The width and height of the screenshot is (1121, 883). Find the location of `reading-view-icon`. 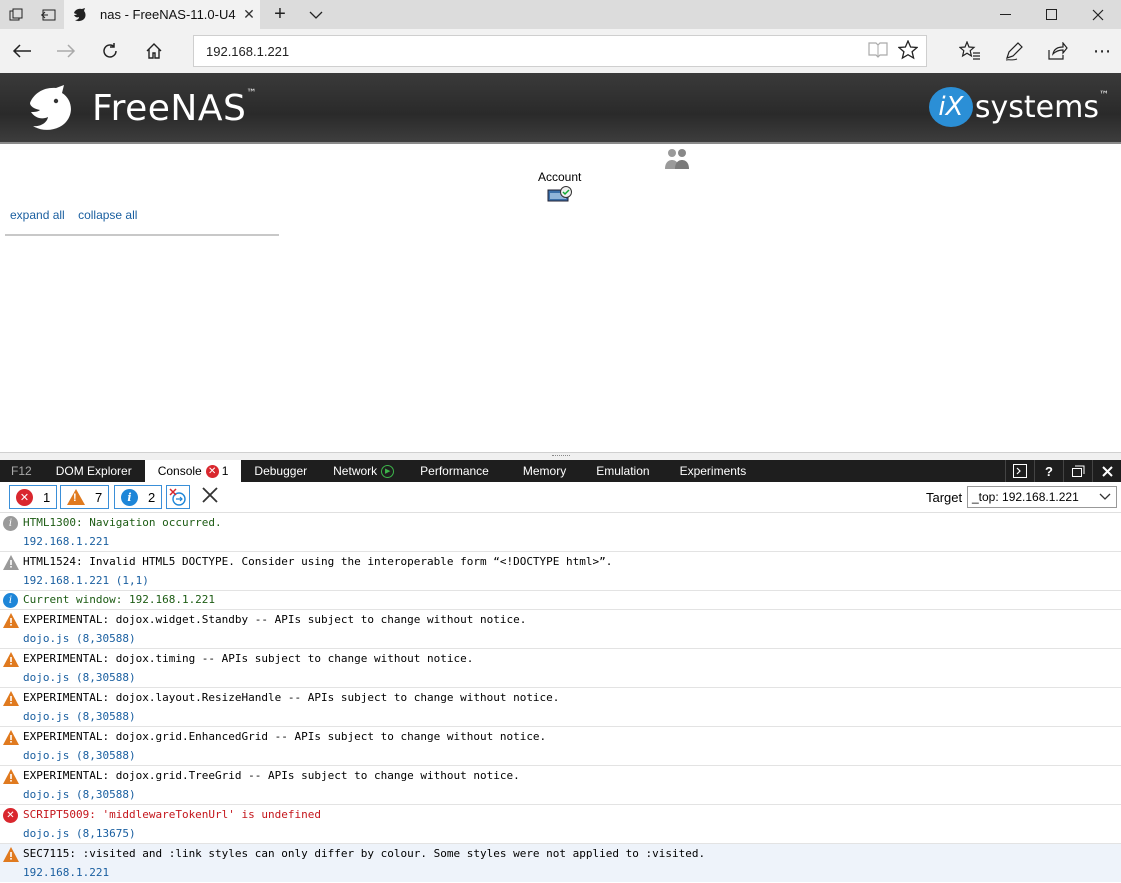

reading-view-icon is located at coordinates (878, 52).